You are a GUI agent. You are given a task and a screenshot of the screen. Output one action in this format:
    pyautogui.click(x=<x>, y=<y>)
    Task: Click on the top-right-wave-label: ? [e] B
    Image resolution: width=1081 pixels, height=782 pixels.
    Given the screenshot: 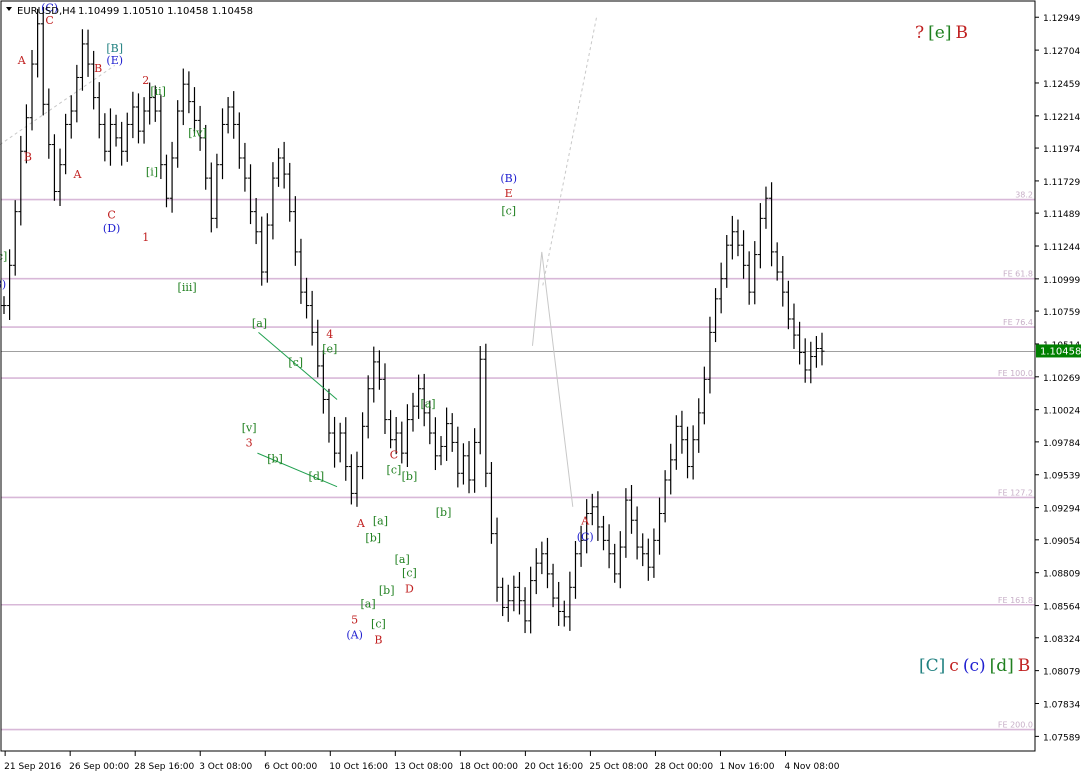 What is the action you would take?
    pyautogui.click(x=941, y=33)
    